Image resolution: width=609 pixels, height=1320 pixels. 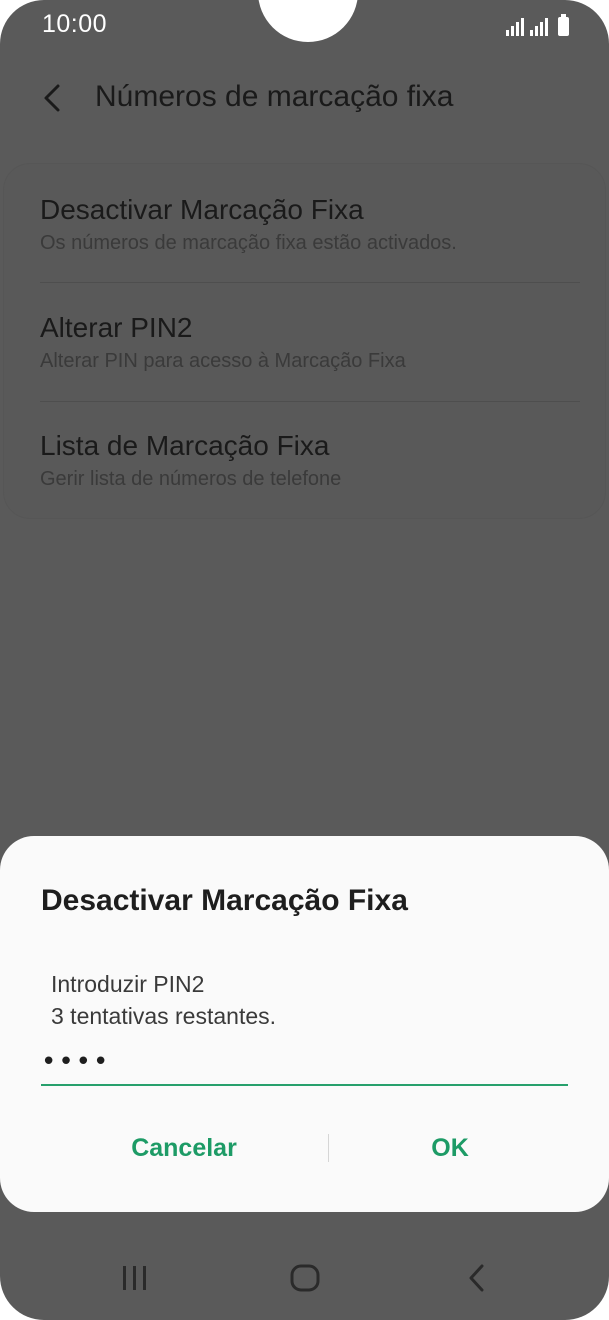 I want to click on setting-subtitle: Gerir lista de números de telefone, so click(x=191, y=479).